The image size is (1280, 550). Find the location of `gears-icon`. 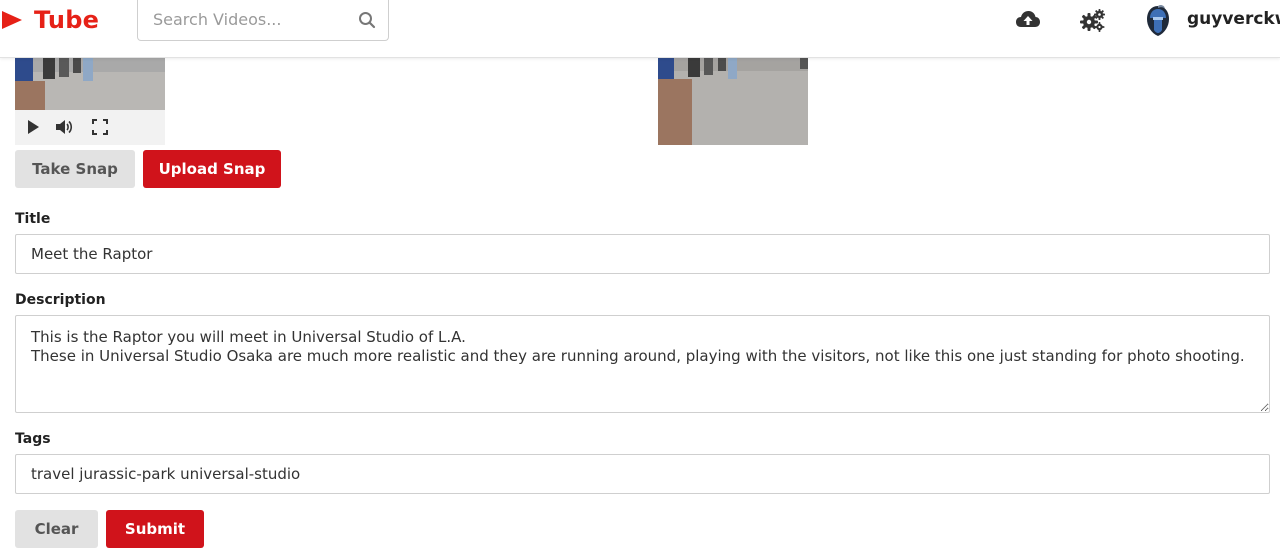

gears-icon is located at coordinates (1093, 20).